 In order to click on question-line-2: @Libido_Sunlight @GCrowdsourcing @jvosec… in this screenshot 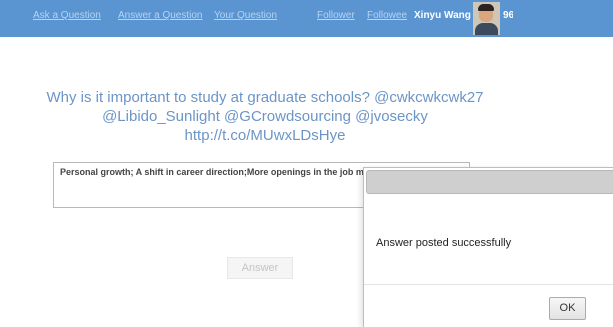, I will do `click(265, 116)`.